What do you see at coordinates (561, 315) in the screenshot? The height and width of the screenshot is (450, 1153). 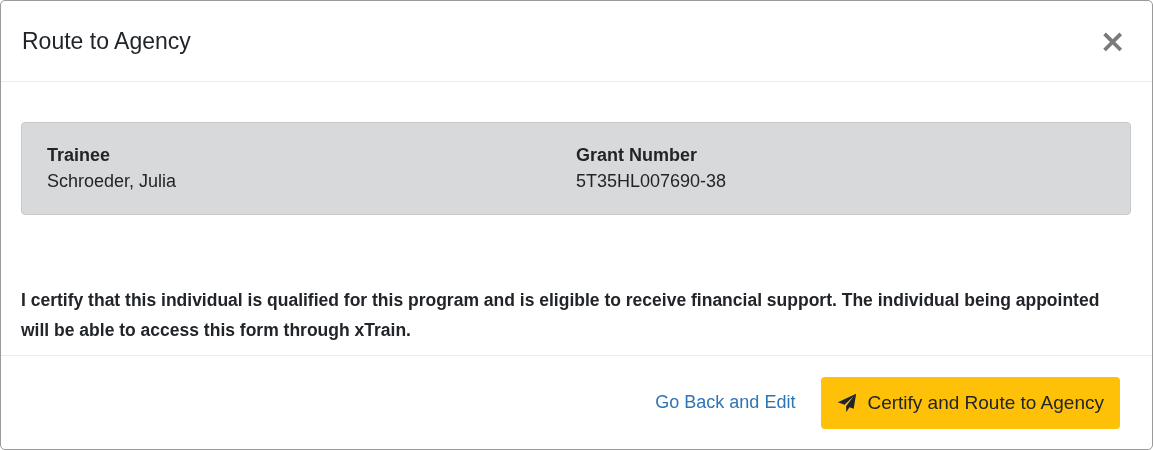 I see `certification-text: I certify that this individual is qualified for this program and is eligible to receive financial support. The individual being appointed will be able to access this form through xTrain.` at bounding box center [561, 315].